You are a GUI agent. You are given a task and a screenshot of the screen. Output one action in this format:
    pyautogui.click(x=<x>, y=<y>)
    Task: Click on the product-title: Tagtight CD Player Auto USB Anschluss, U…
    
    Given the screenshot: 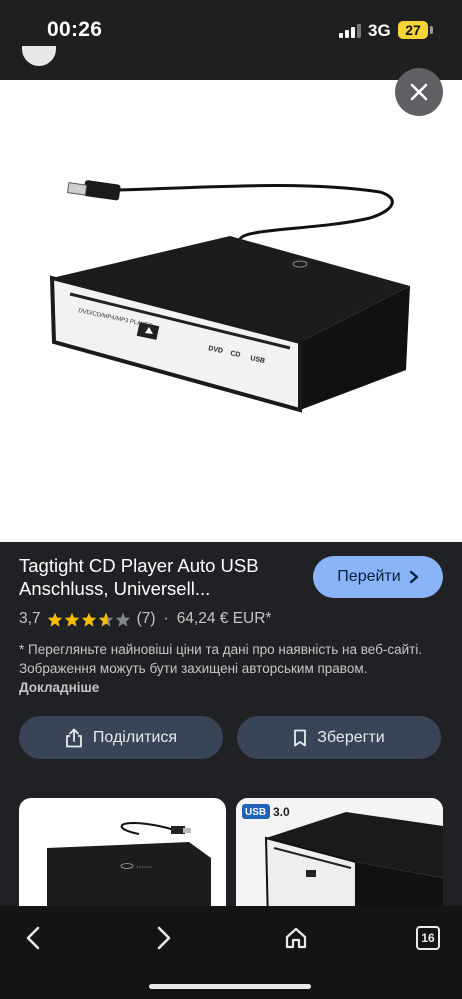 What is the action you would take?
    pyautogui.click(x=159, y=577)
    